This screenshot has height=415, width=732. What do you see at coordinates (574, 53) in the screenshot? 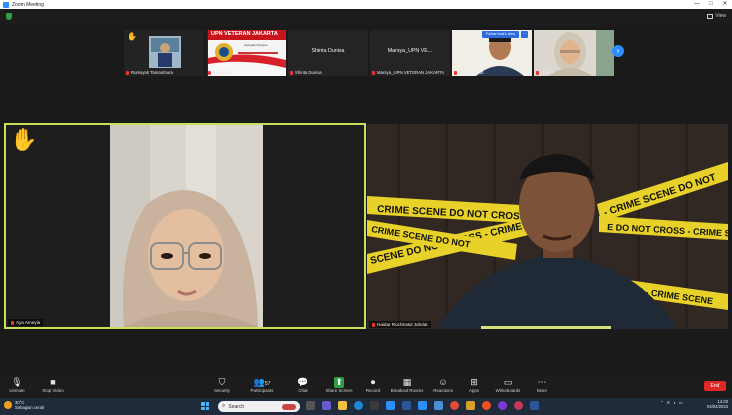
I see `participant-thumbnail: Ai Rini` at bounding box center [574, 53].